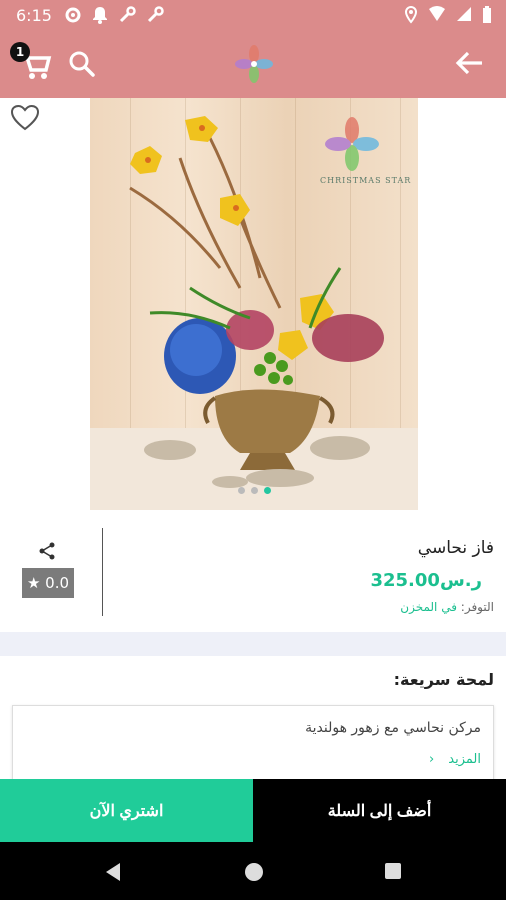  I want to click on location-icon, so click(411, 15).